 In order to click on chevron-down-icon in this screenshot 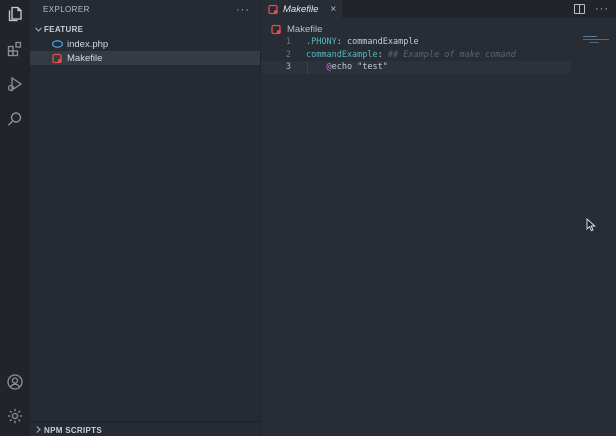, I will do `click(38, 29)`.